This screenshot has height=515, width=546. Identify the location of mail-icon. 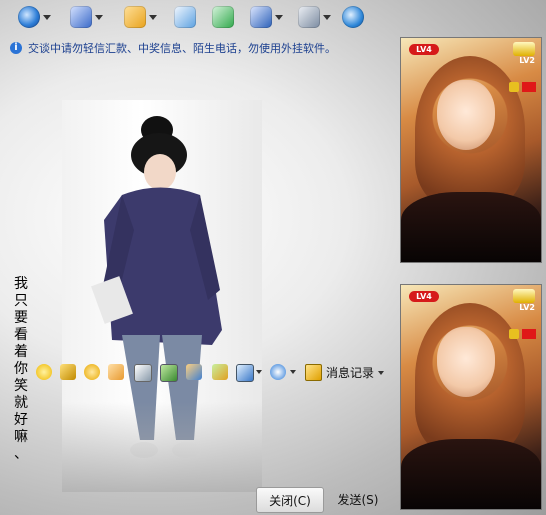
(185, 17).